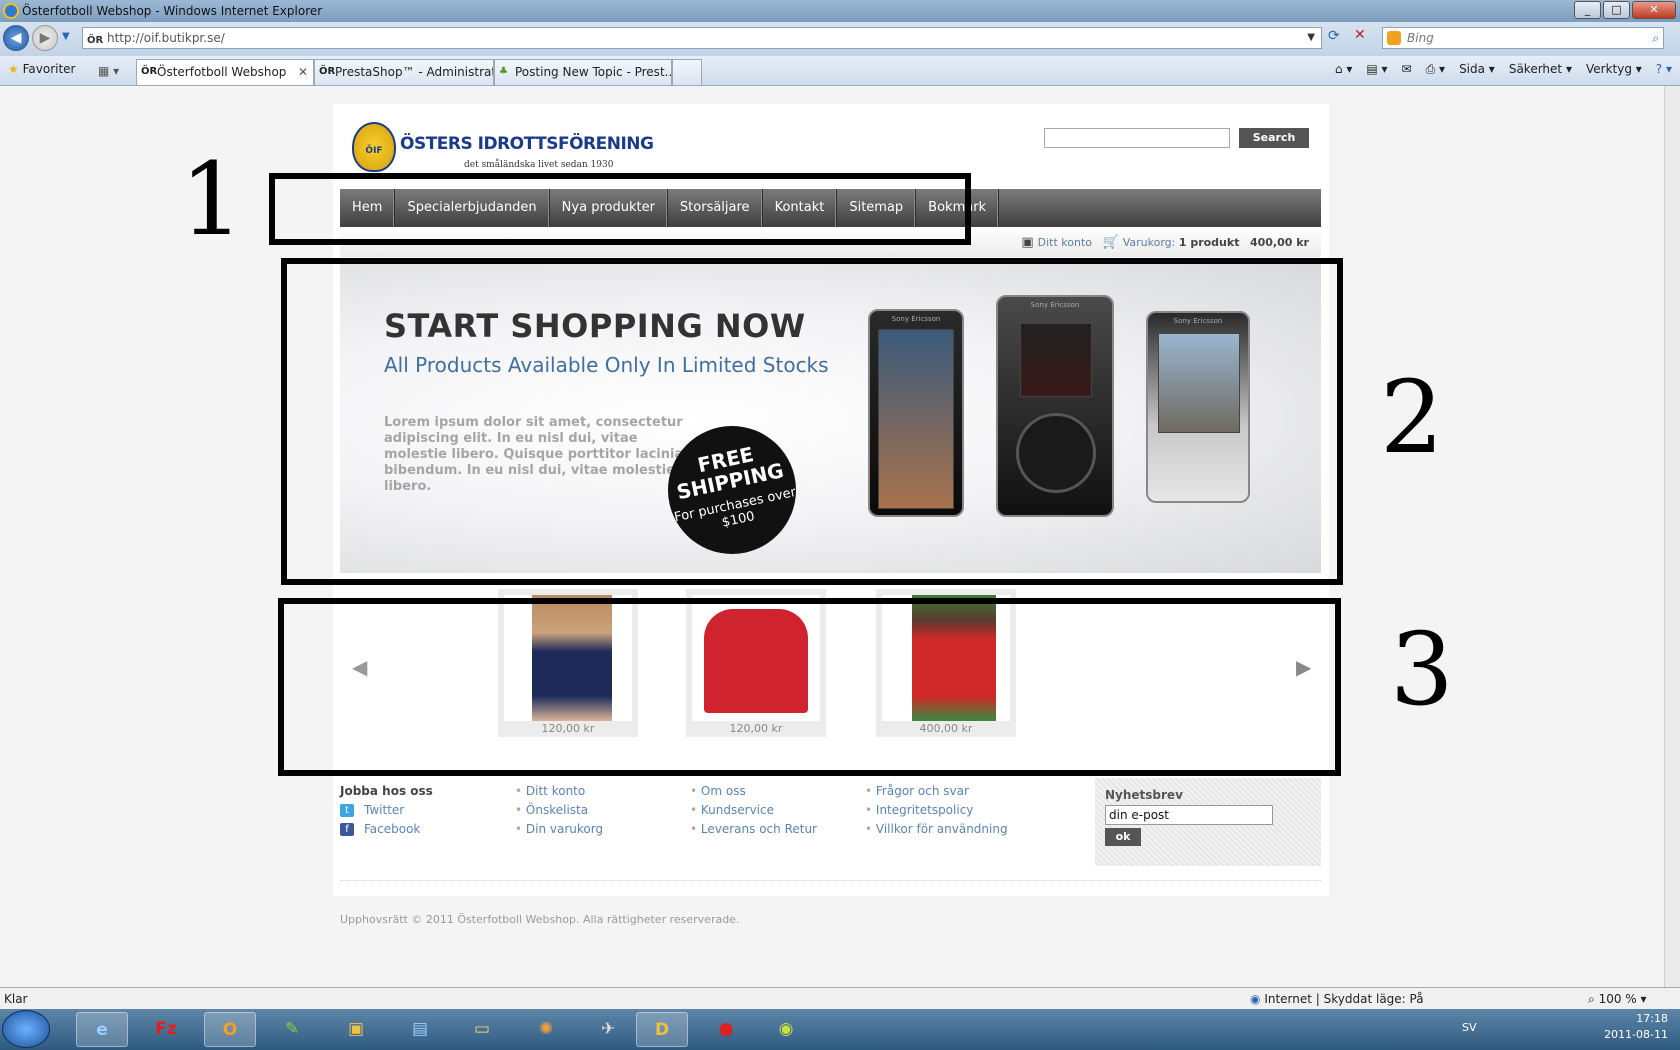  I want to click on search-placeholder: Bing, so click(1420, 38).